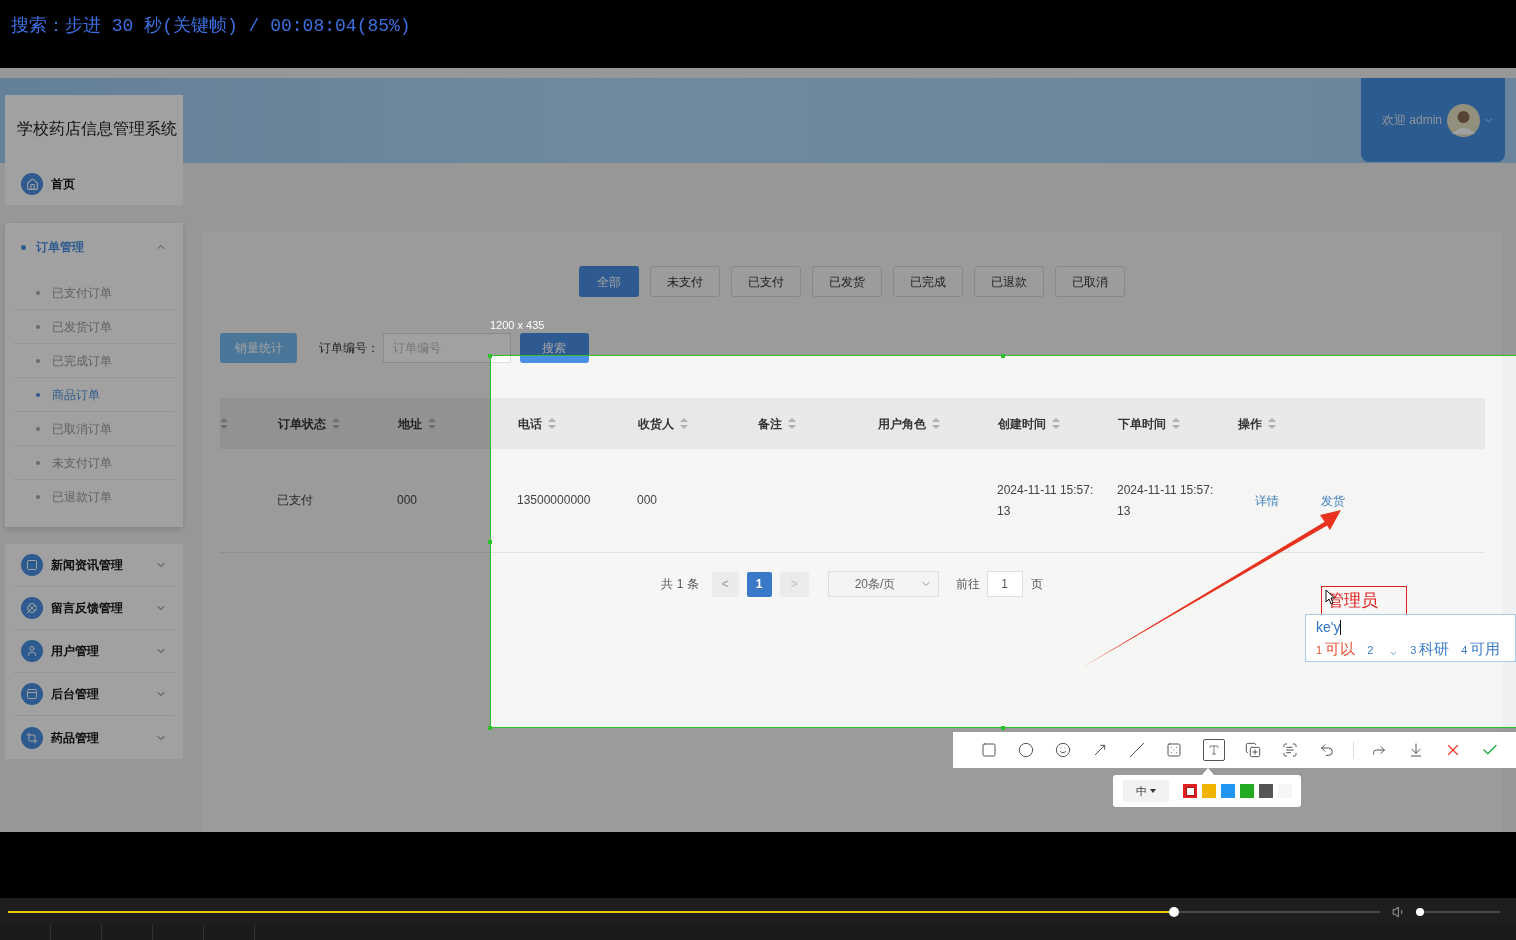  Describe the element at coordinates (211, 26) in the screenshot. I see `osd-status-text: 搜索：步进 30 秒(关键帧) / 00:08:04(85%)` at that location.